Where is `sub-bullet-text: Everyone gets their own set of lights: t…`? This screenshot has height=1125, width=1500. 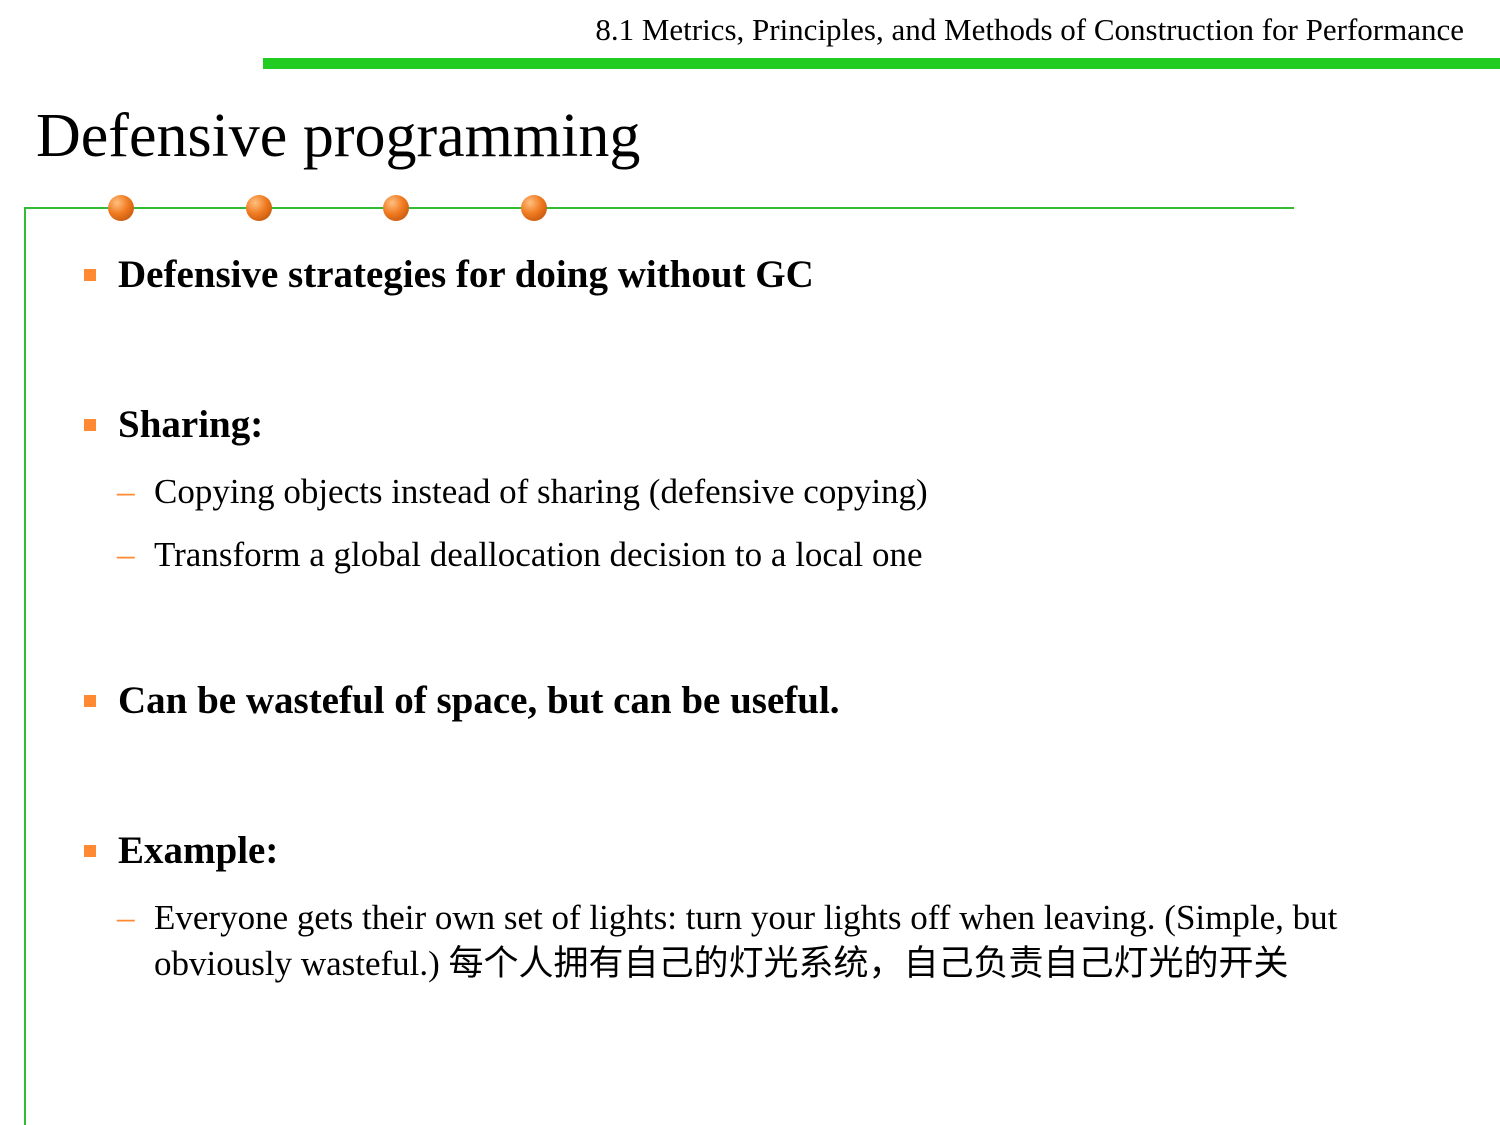 sub-bullet-text: Everyone gets their own set of lights: t… is located at coordinates (746, 940).